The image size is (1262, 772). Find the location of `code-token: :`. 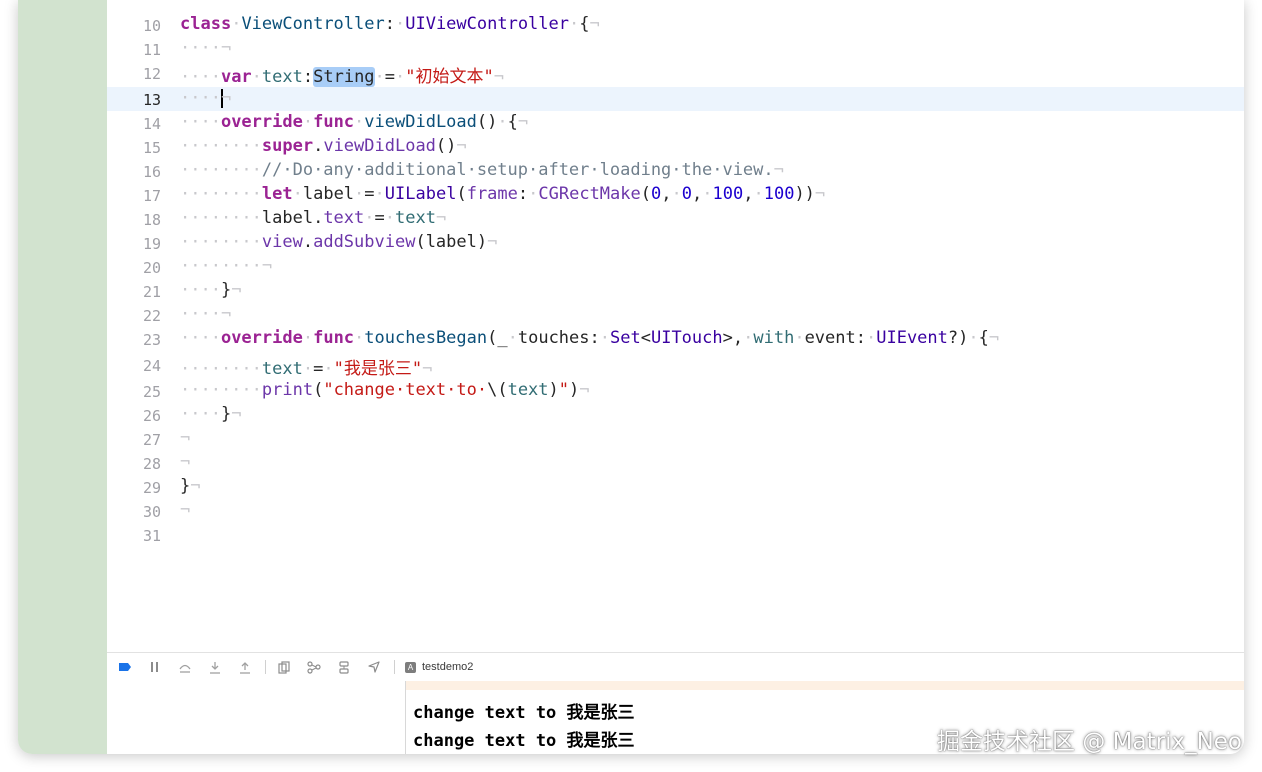

code-token: : is located at coordinates (523, 194).